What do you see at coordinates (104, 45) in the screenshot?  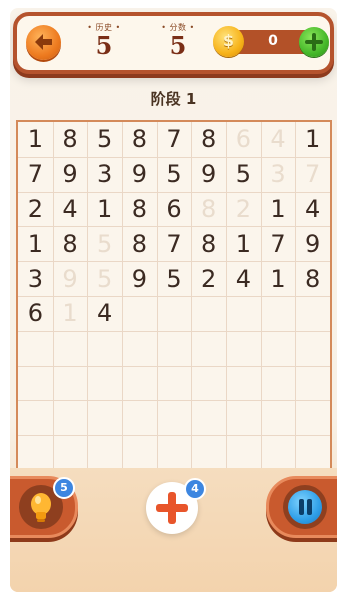 I see `history-value: 5` at bounding box center [104, 45].